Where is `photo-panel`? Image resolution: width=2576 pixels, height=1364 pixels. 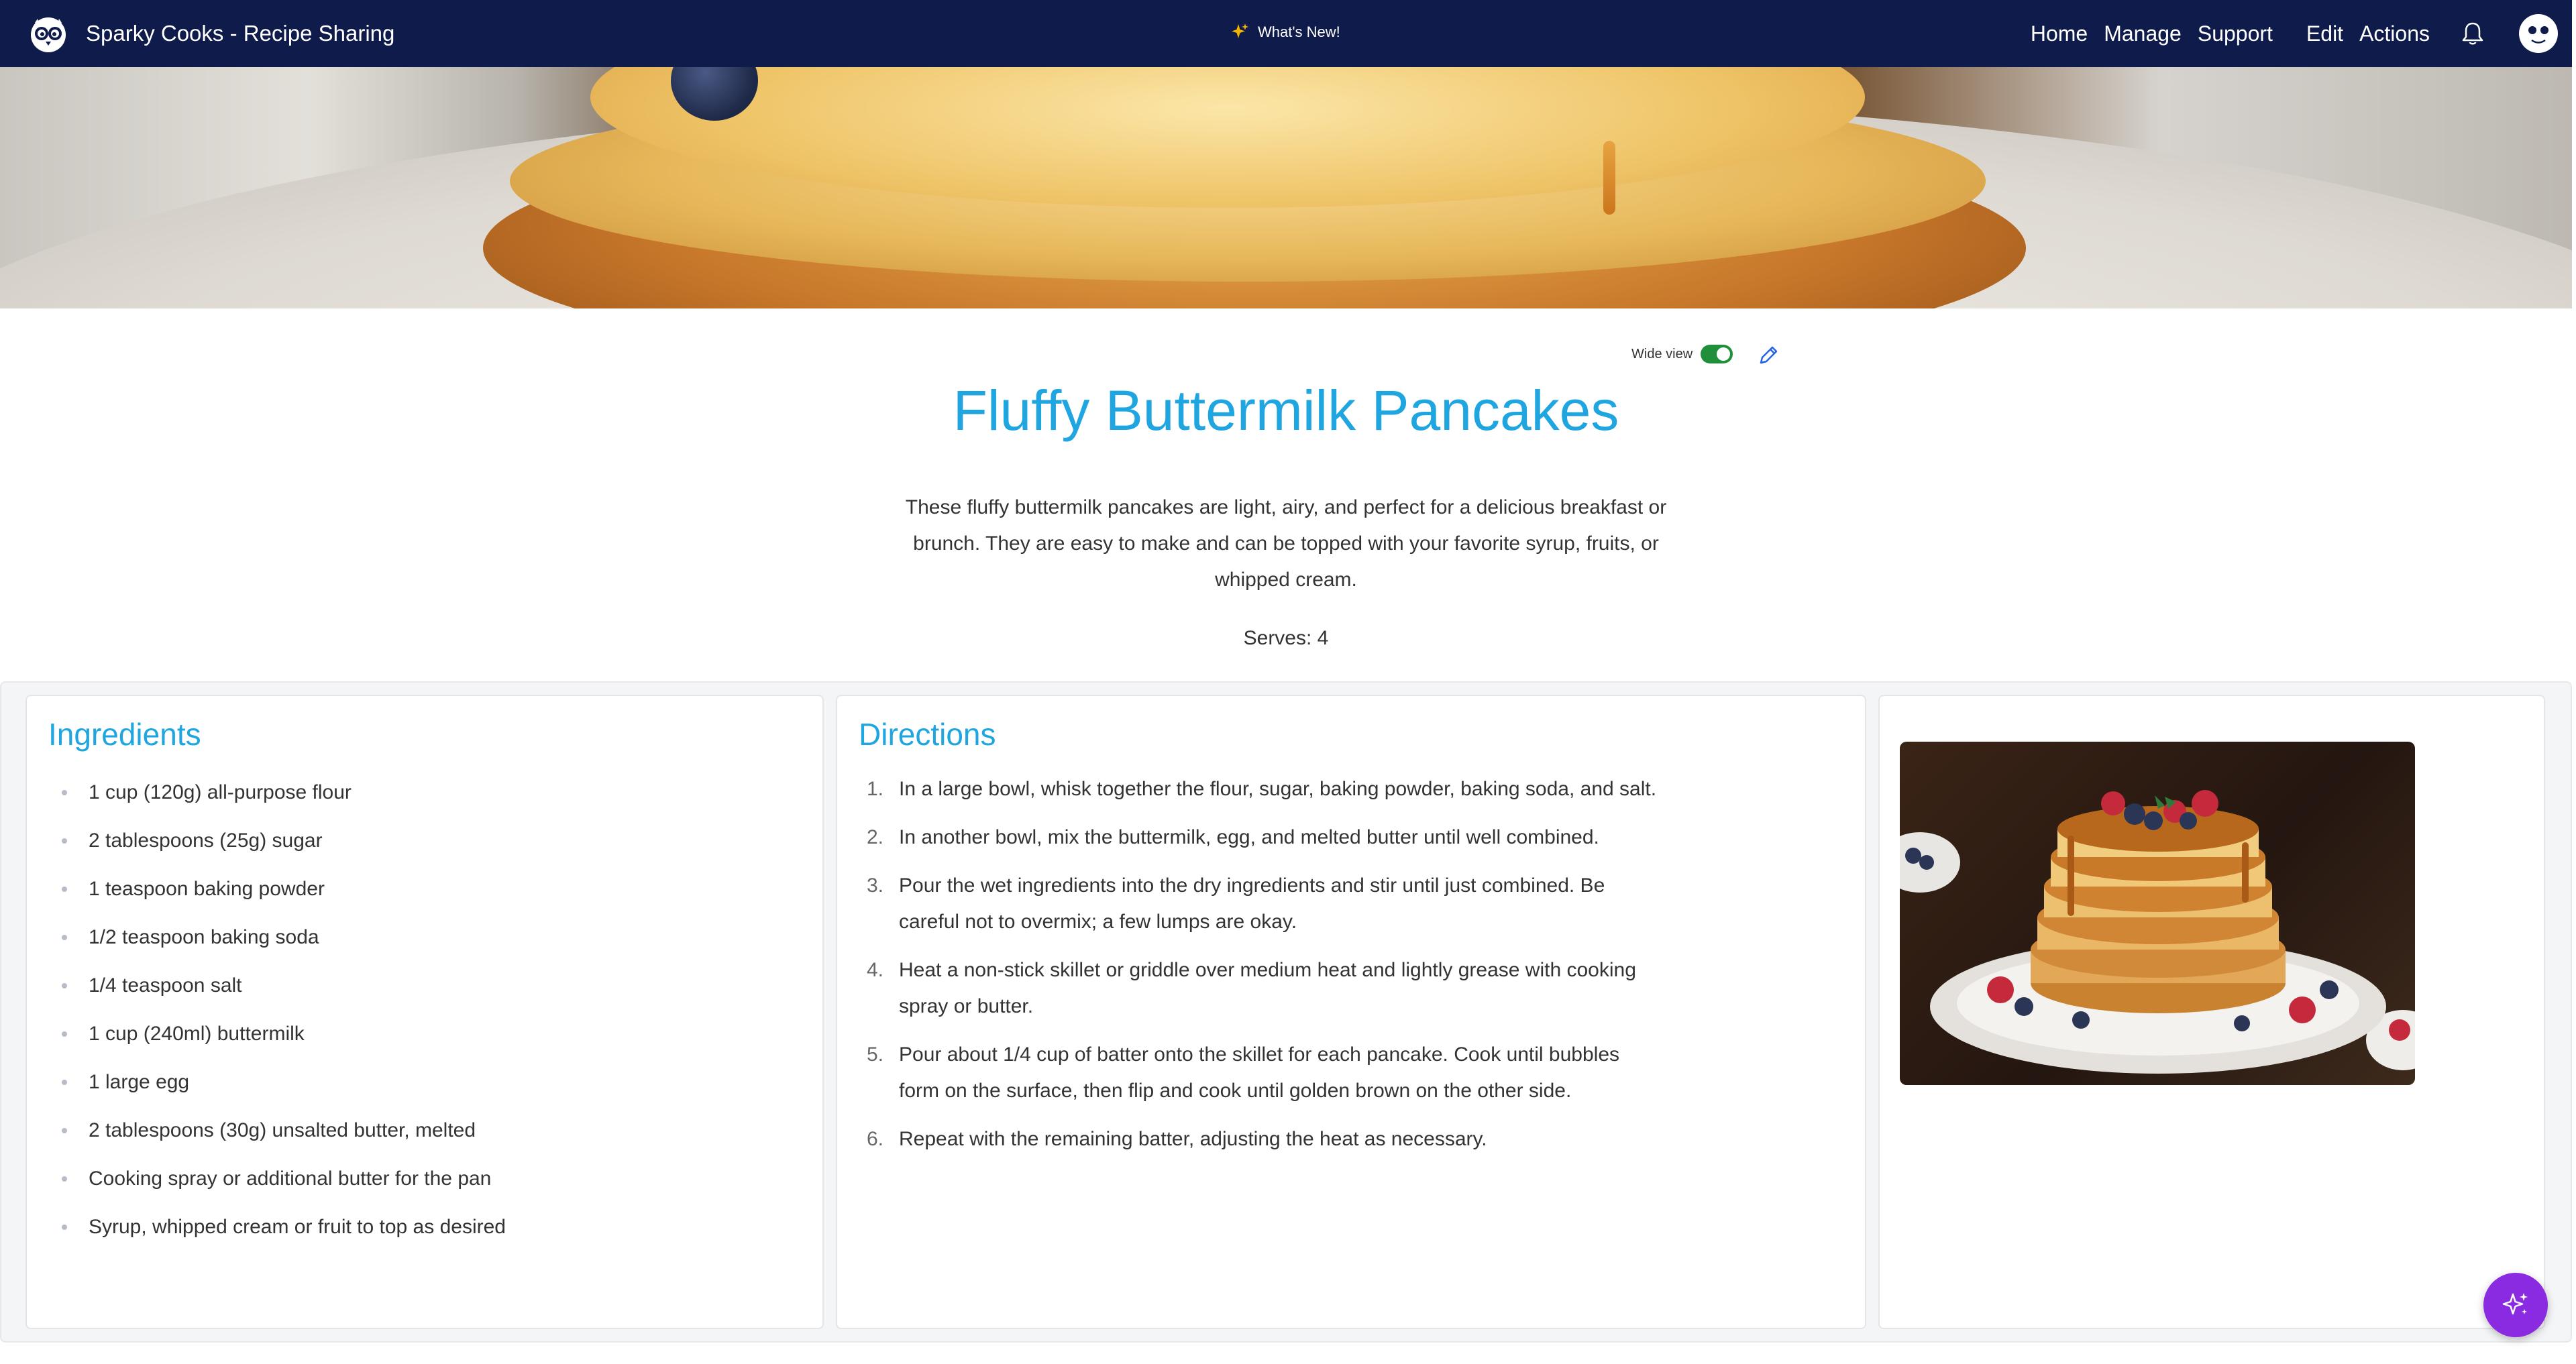 photo-panel is located at coordinates (2211, 1012).